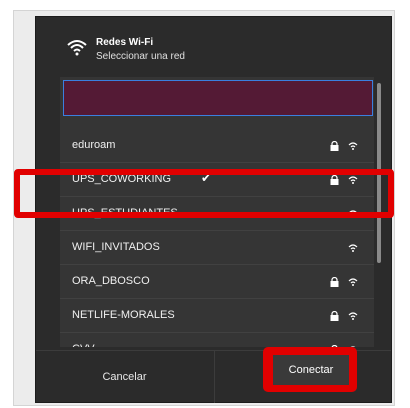  What do you see at coordinates (125, 42) in the screenshot?
I see `dialog-title: Redes Wi-Fi` at bounding box center [125, 42].